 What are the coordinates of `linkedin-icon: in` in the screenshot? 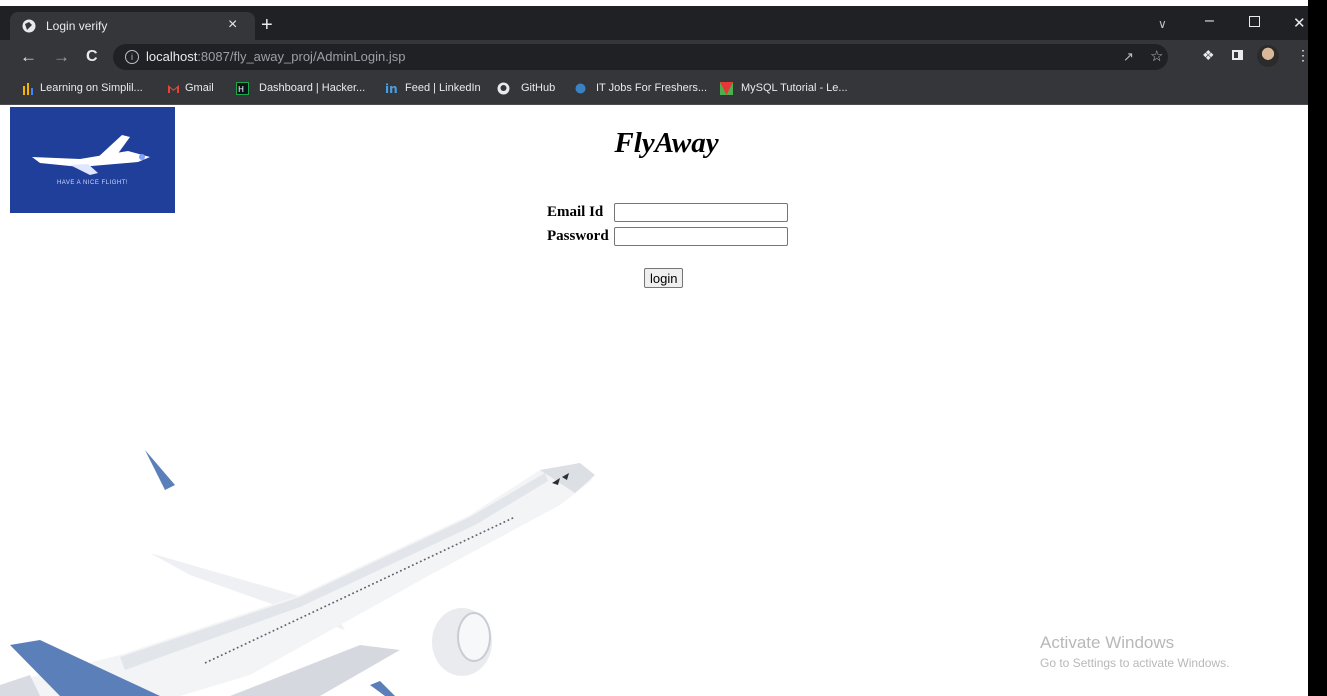 It's located at (391, 88).